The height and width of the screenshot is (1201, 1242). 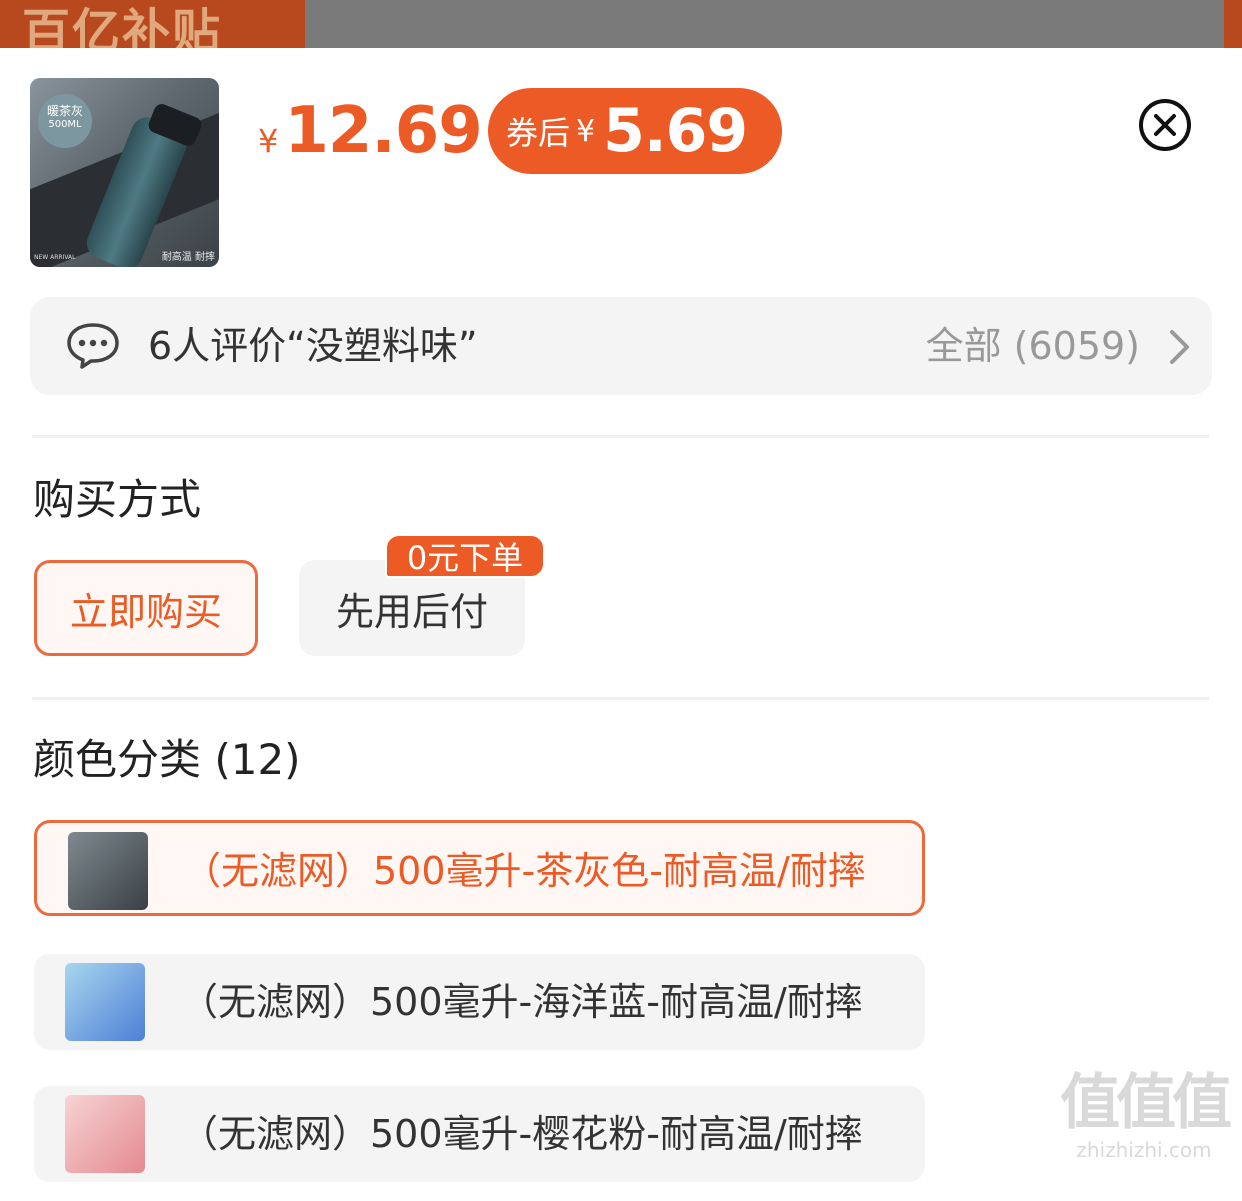 I want to click on color-category-title: 颜色分类 (12), so click(x=167, y=759).